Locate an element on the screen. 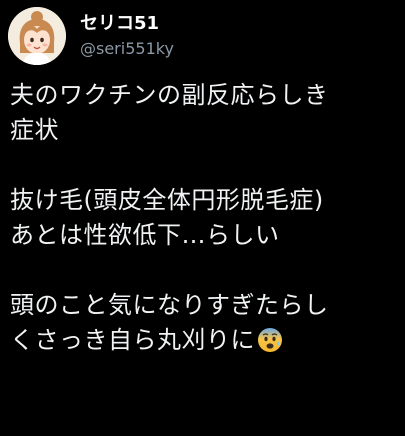 The image size is (405, 436). tweet-header: セリコ51 @seri551ky is located at coordinates (202, 36).